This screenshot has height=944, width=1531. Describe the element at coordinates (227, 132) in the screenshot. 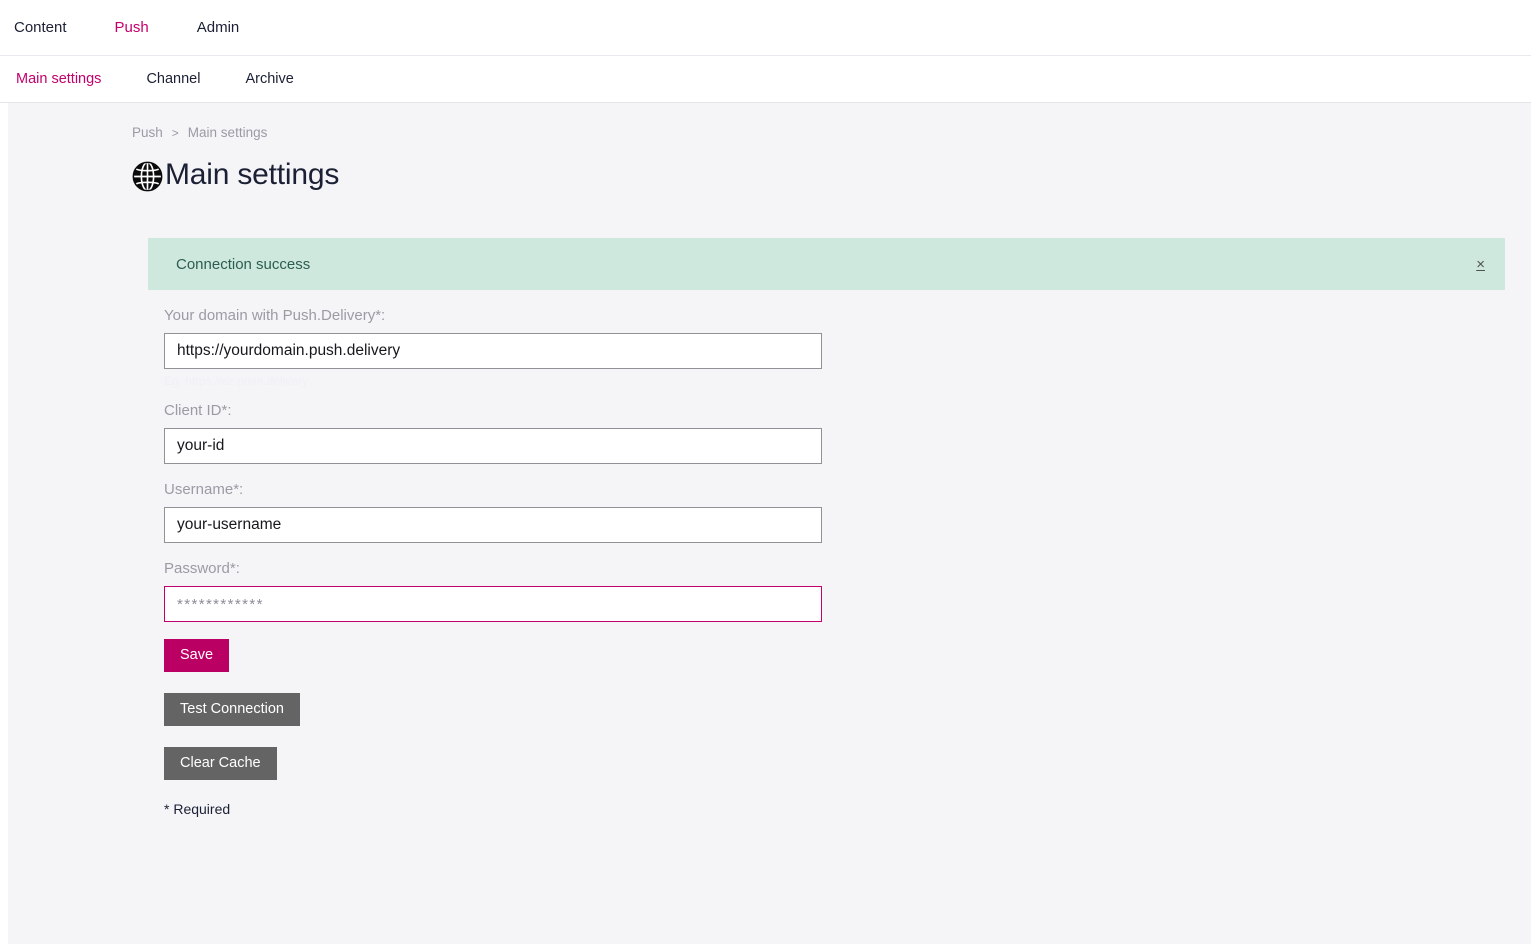

I see `breadcrumb-item-current: Main settings` at that location.